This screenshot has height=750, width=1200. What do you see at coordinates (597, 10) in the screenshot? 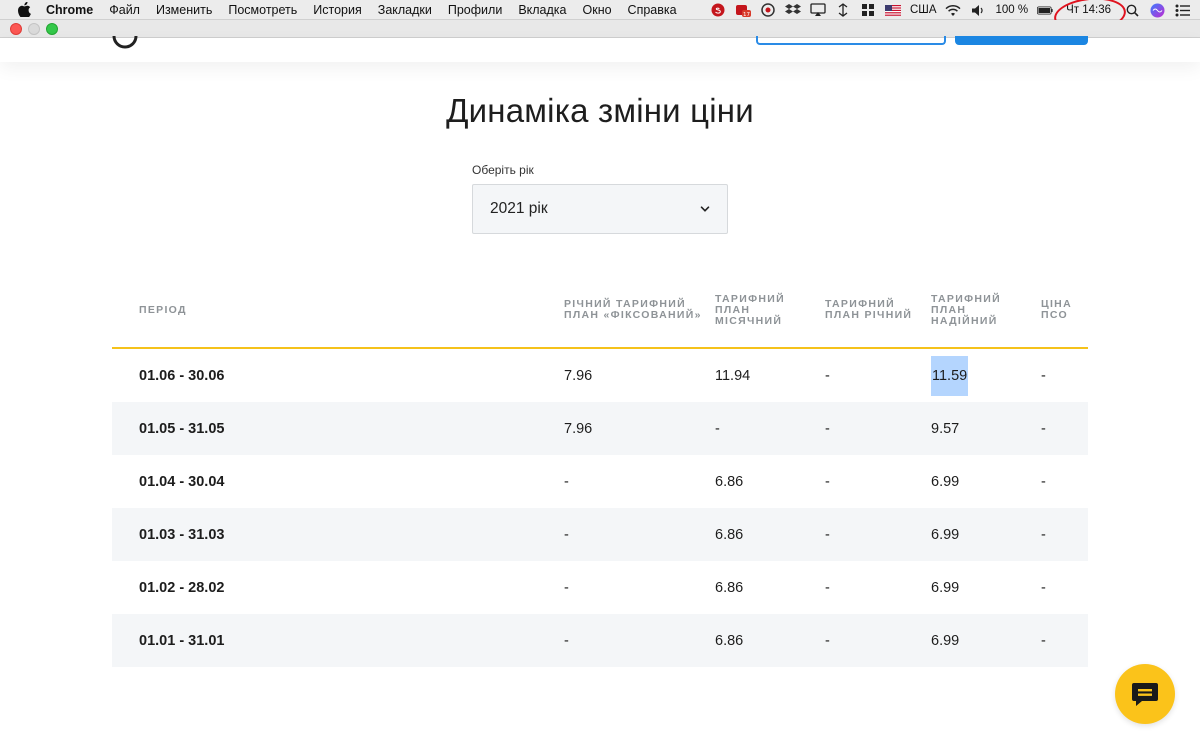
I see `menu-window: Окно` at bounding box center [597, 10].